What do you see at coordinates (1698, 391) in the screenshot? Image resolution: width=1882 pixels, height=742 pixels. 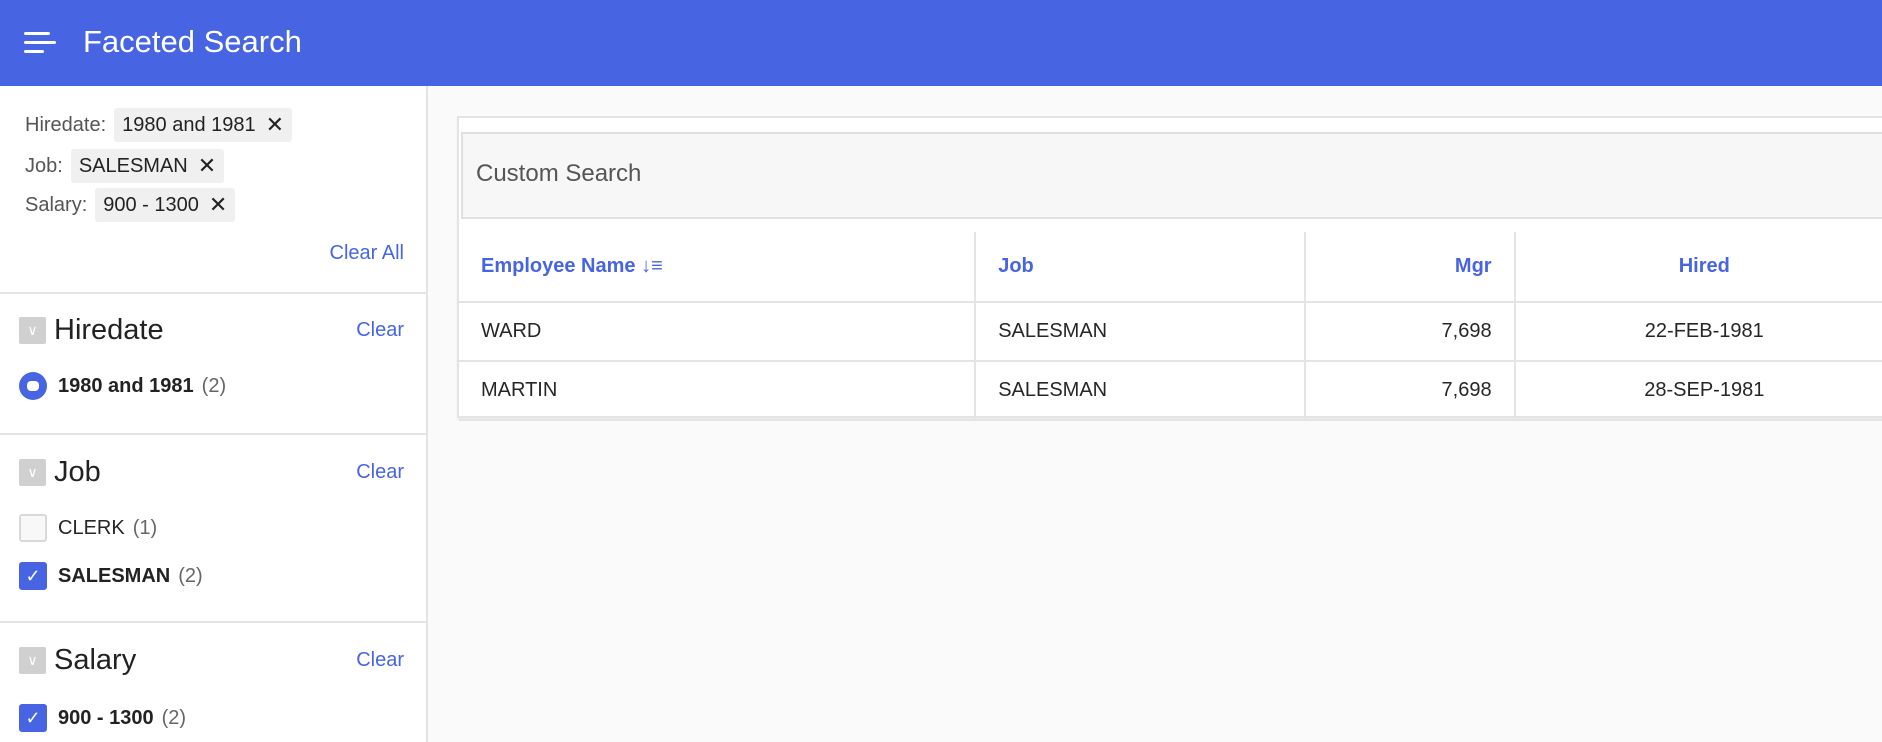 I see `cell-hired: 28-SEP-1981` at bounding box center [1698, 391].